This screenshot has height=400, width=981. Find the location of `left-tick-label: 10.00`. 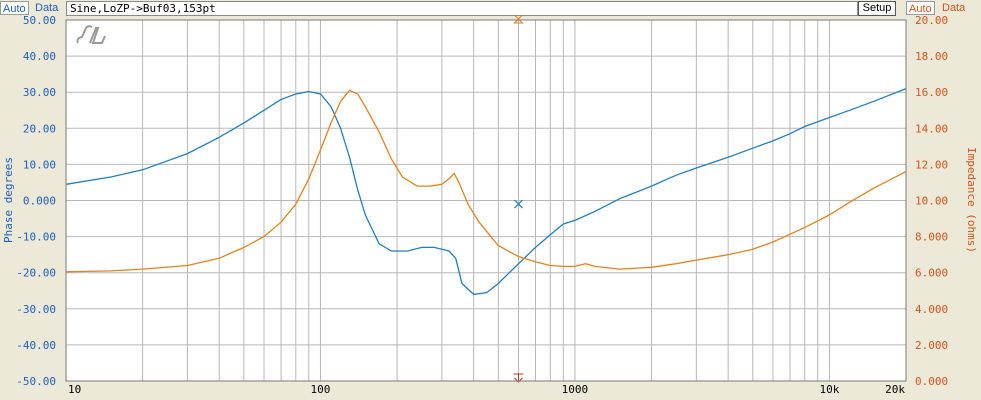

left-tick-label: 10.00 is located at coordinates (39, 164).